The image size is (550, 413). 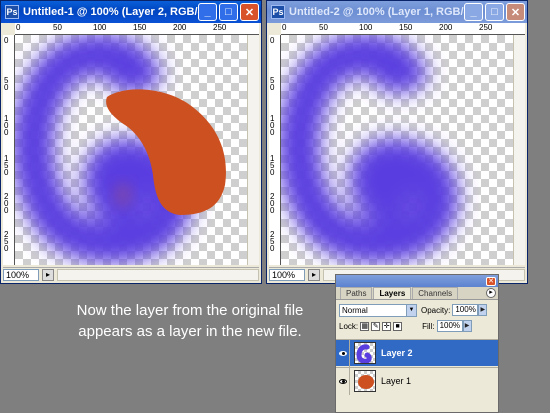 I want to click on lock-move-icon: ✛, so click(x=387, y=326).